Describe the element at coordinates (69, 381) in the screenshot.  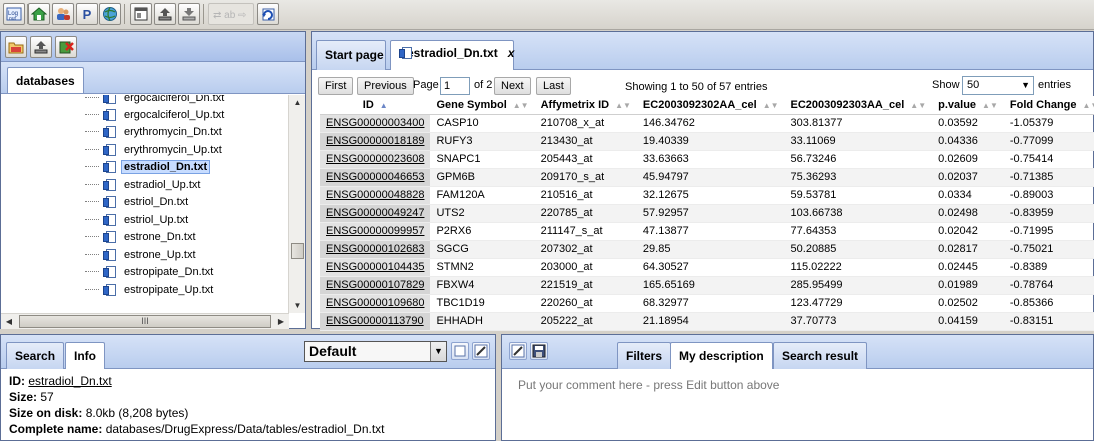
I see `info-id-value: estradiol_Dn.txt` at that location.